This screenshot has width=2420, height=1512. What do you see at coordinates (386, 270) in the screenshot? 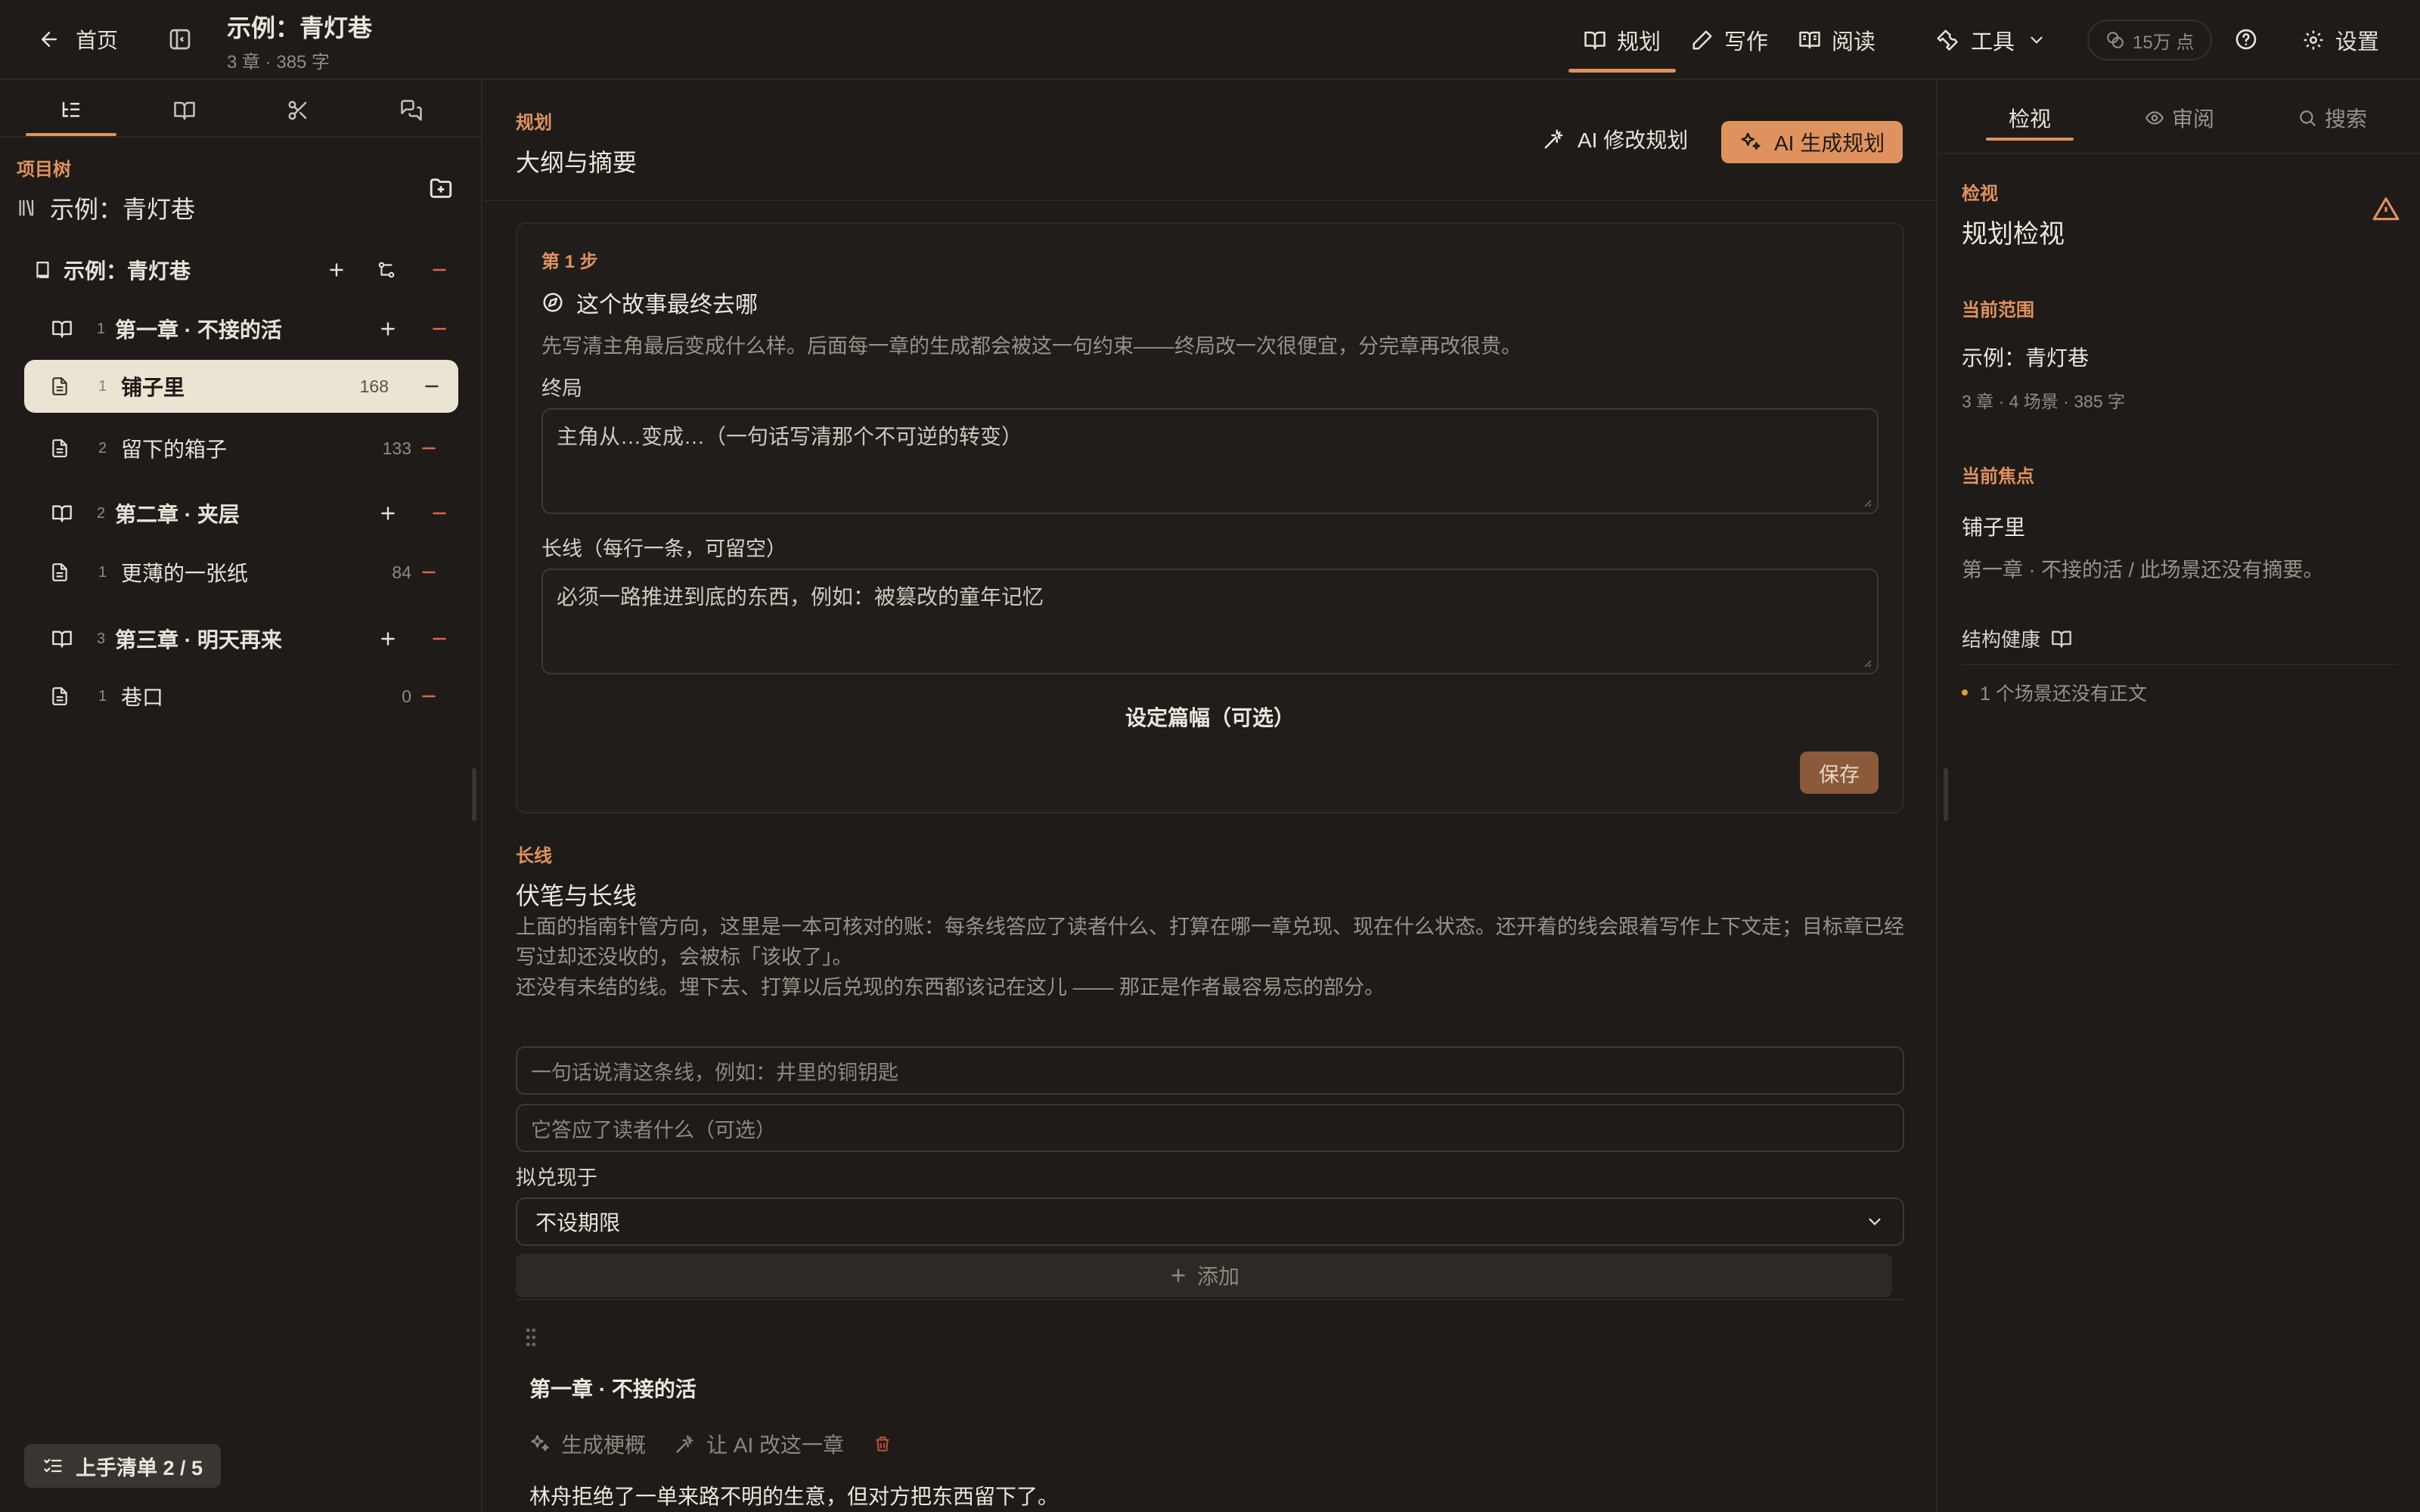
I see `split-icon` at bounding box center [386, 270].